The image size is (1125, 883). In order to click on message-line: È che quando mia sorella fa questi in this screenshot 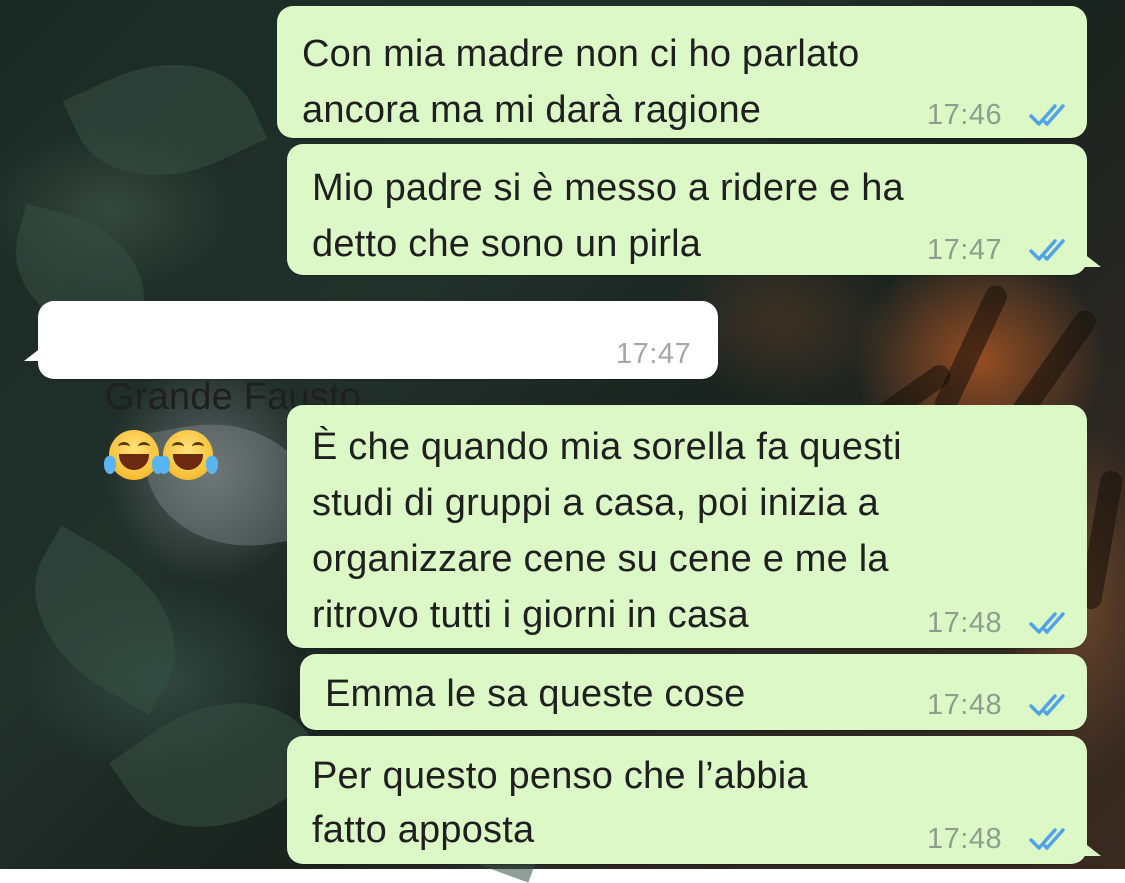, I will do `click(607, 447)`.